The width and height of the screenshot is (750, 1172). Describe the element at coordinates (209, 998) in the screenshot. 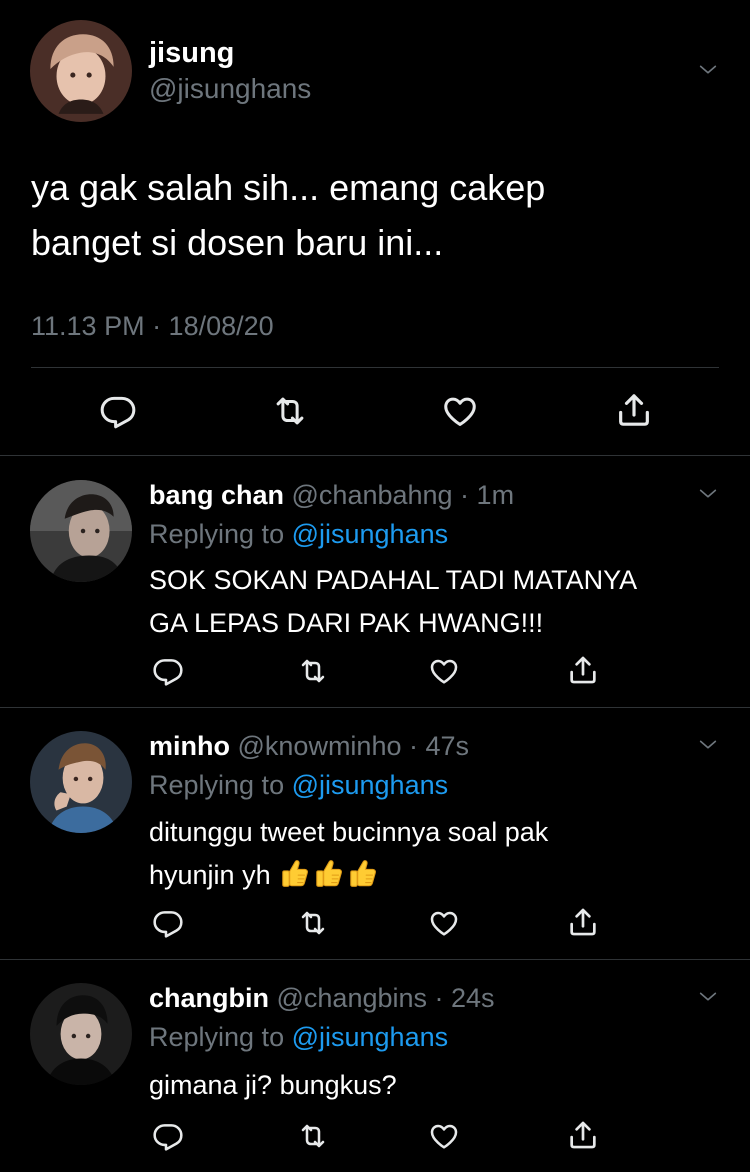

I see `reply-author-name: changbin` at that location.